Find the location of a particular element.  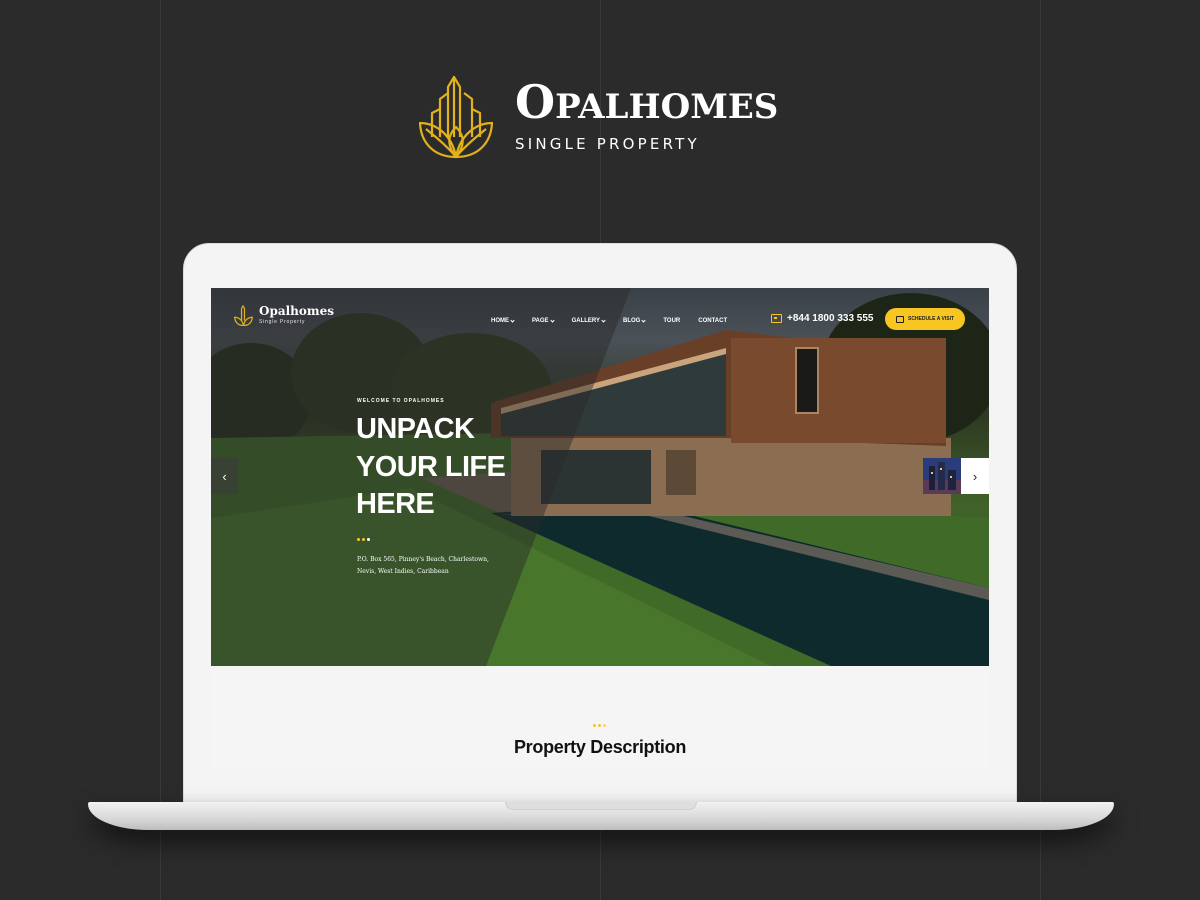

next-slide-thumbnail is located at coordinates (942, 476).